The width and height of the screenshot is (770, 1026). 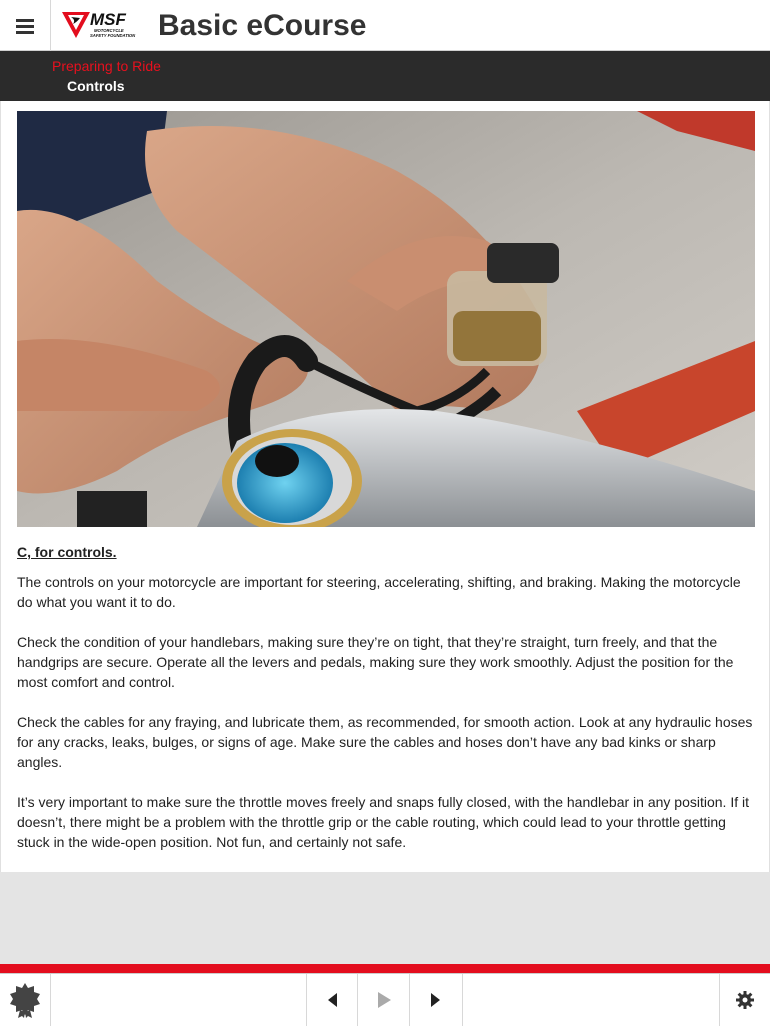 I want to click on menu-button, so click(x=25, y=25).